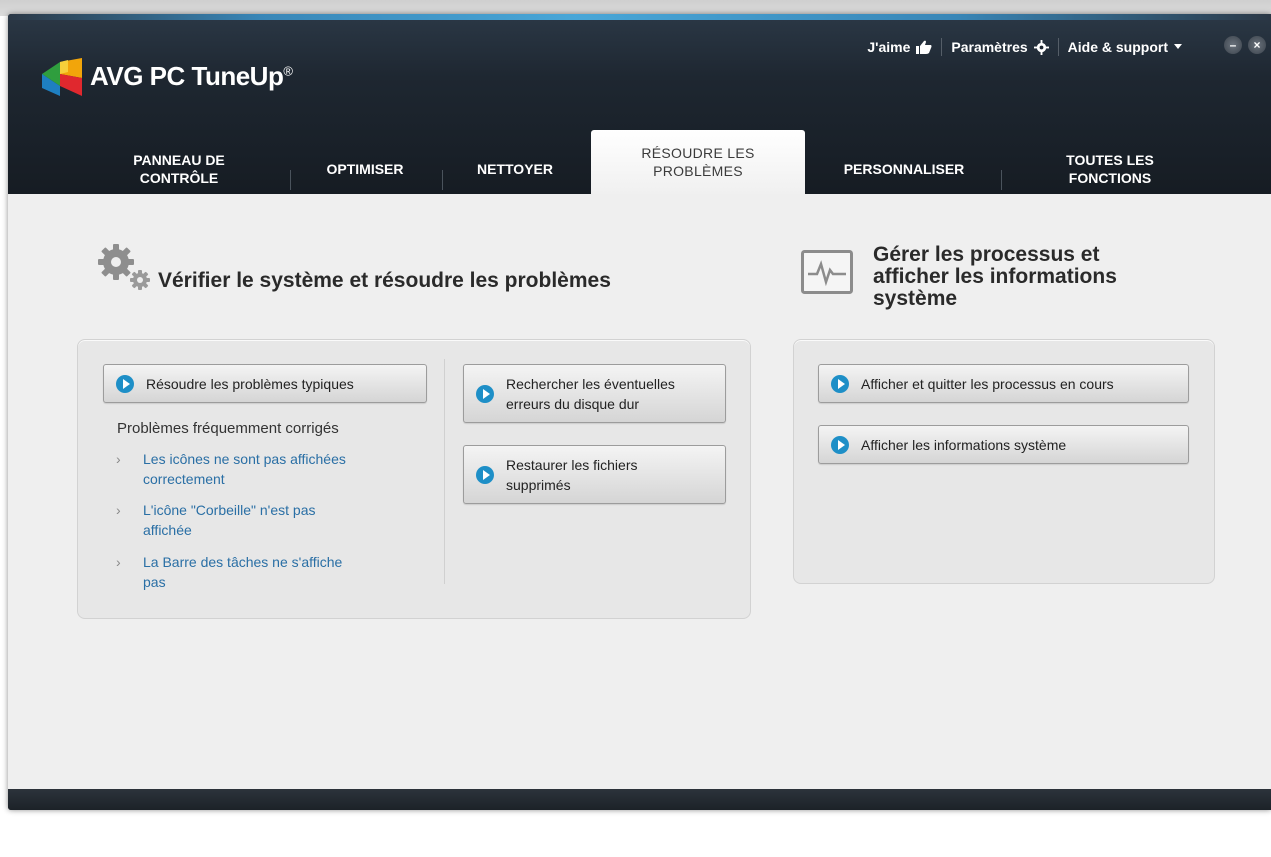  Describe the element at coordinates (572, 475) in the screenshot. I see `button-label: Restaurer les fichiers supprimés` at that location.